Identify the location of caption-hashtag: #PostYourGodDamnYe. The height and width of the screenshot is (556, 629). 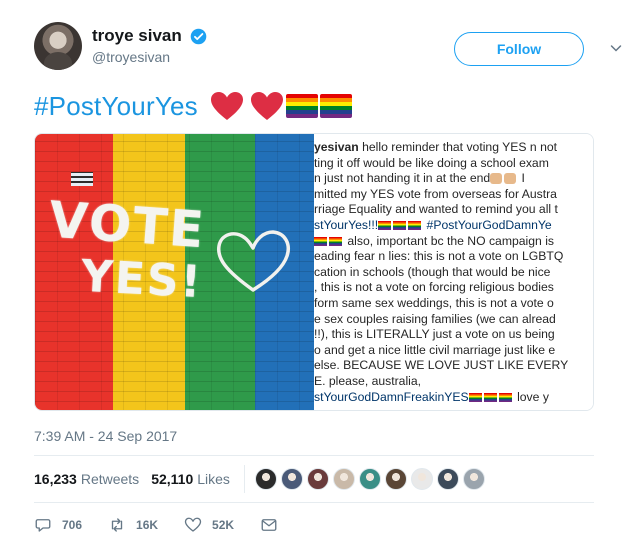
(487, 225).